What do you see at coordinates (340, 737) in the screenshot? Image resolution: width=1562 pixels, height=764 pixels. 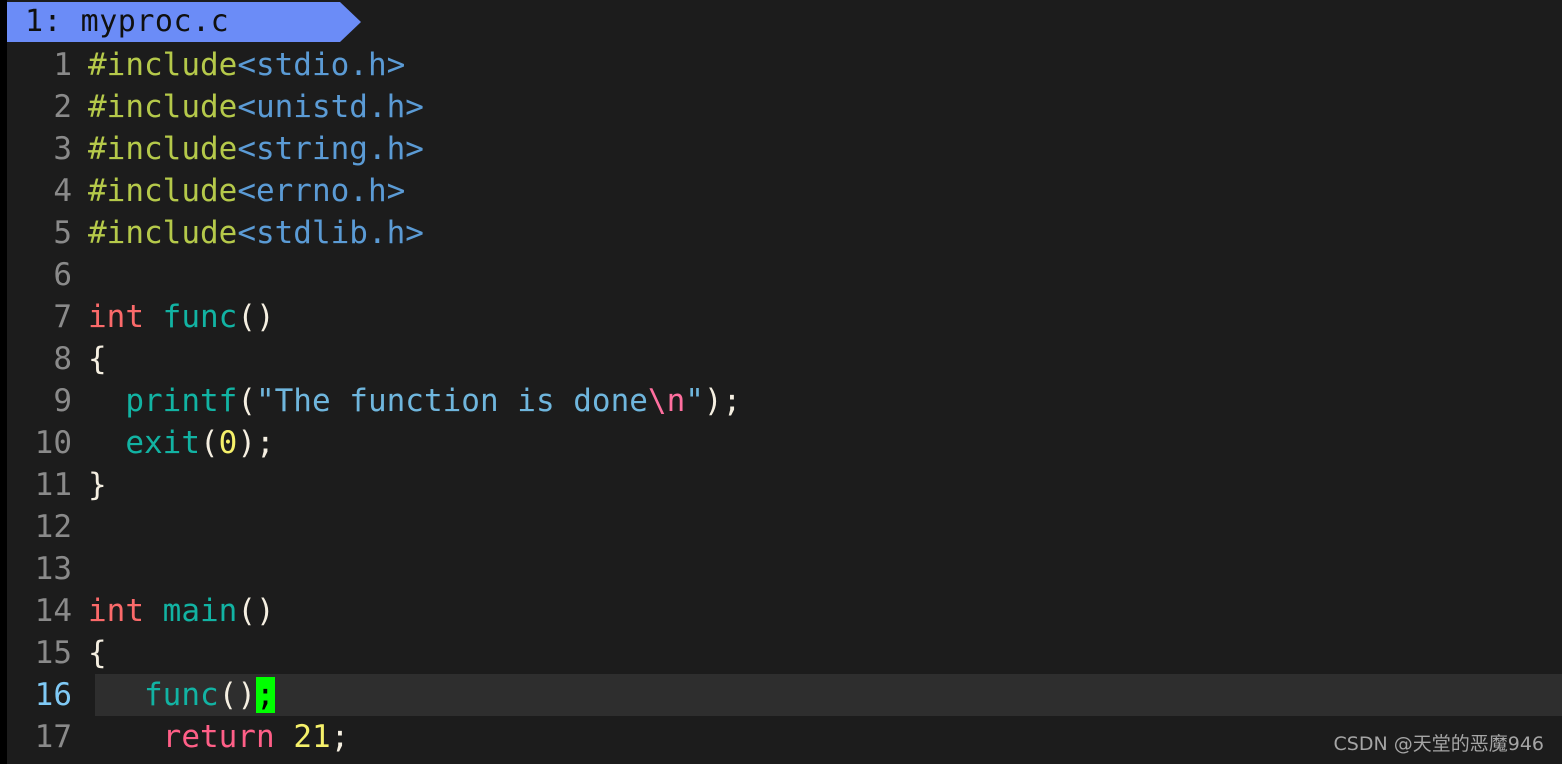 I see `code-token: ;` at bounding box center [340, 737].